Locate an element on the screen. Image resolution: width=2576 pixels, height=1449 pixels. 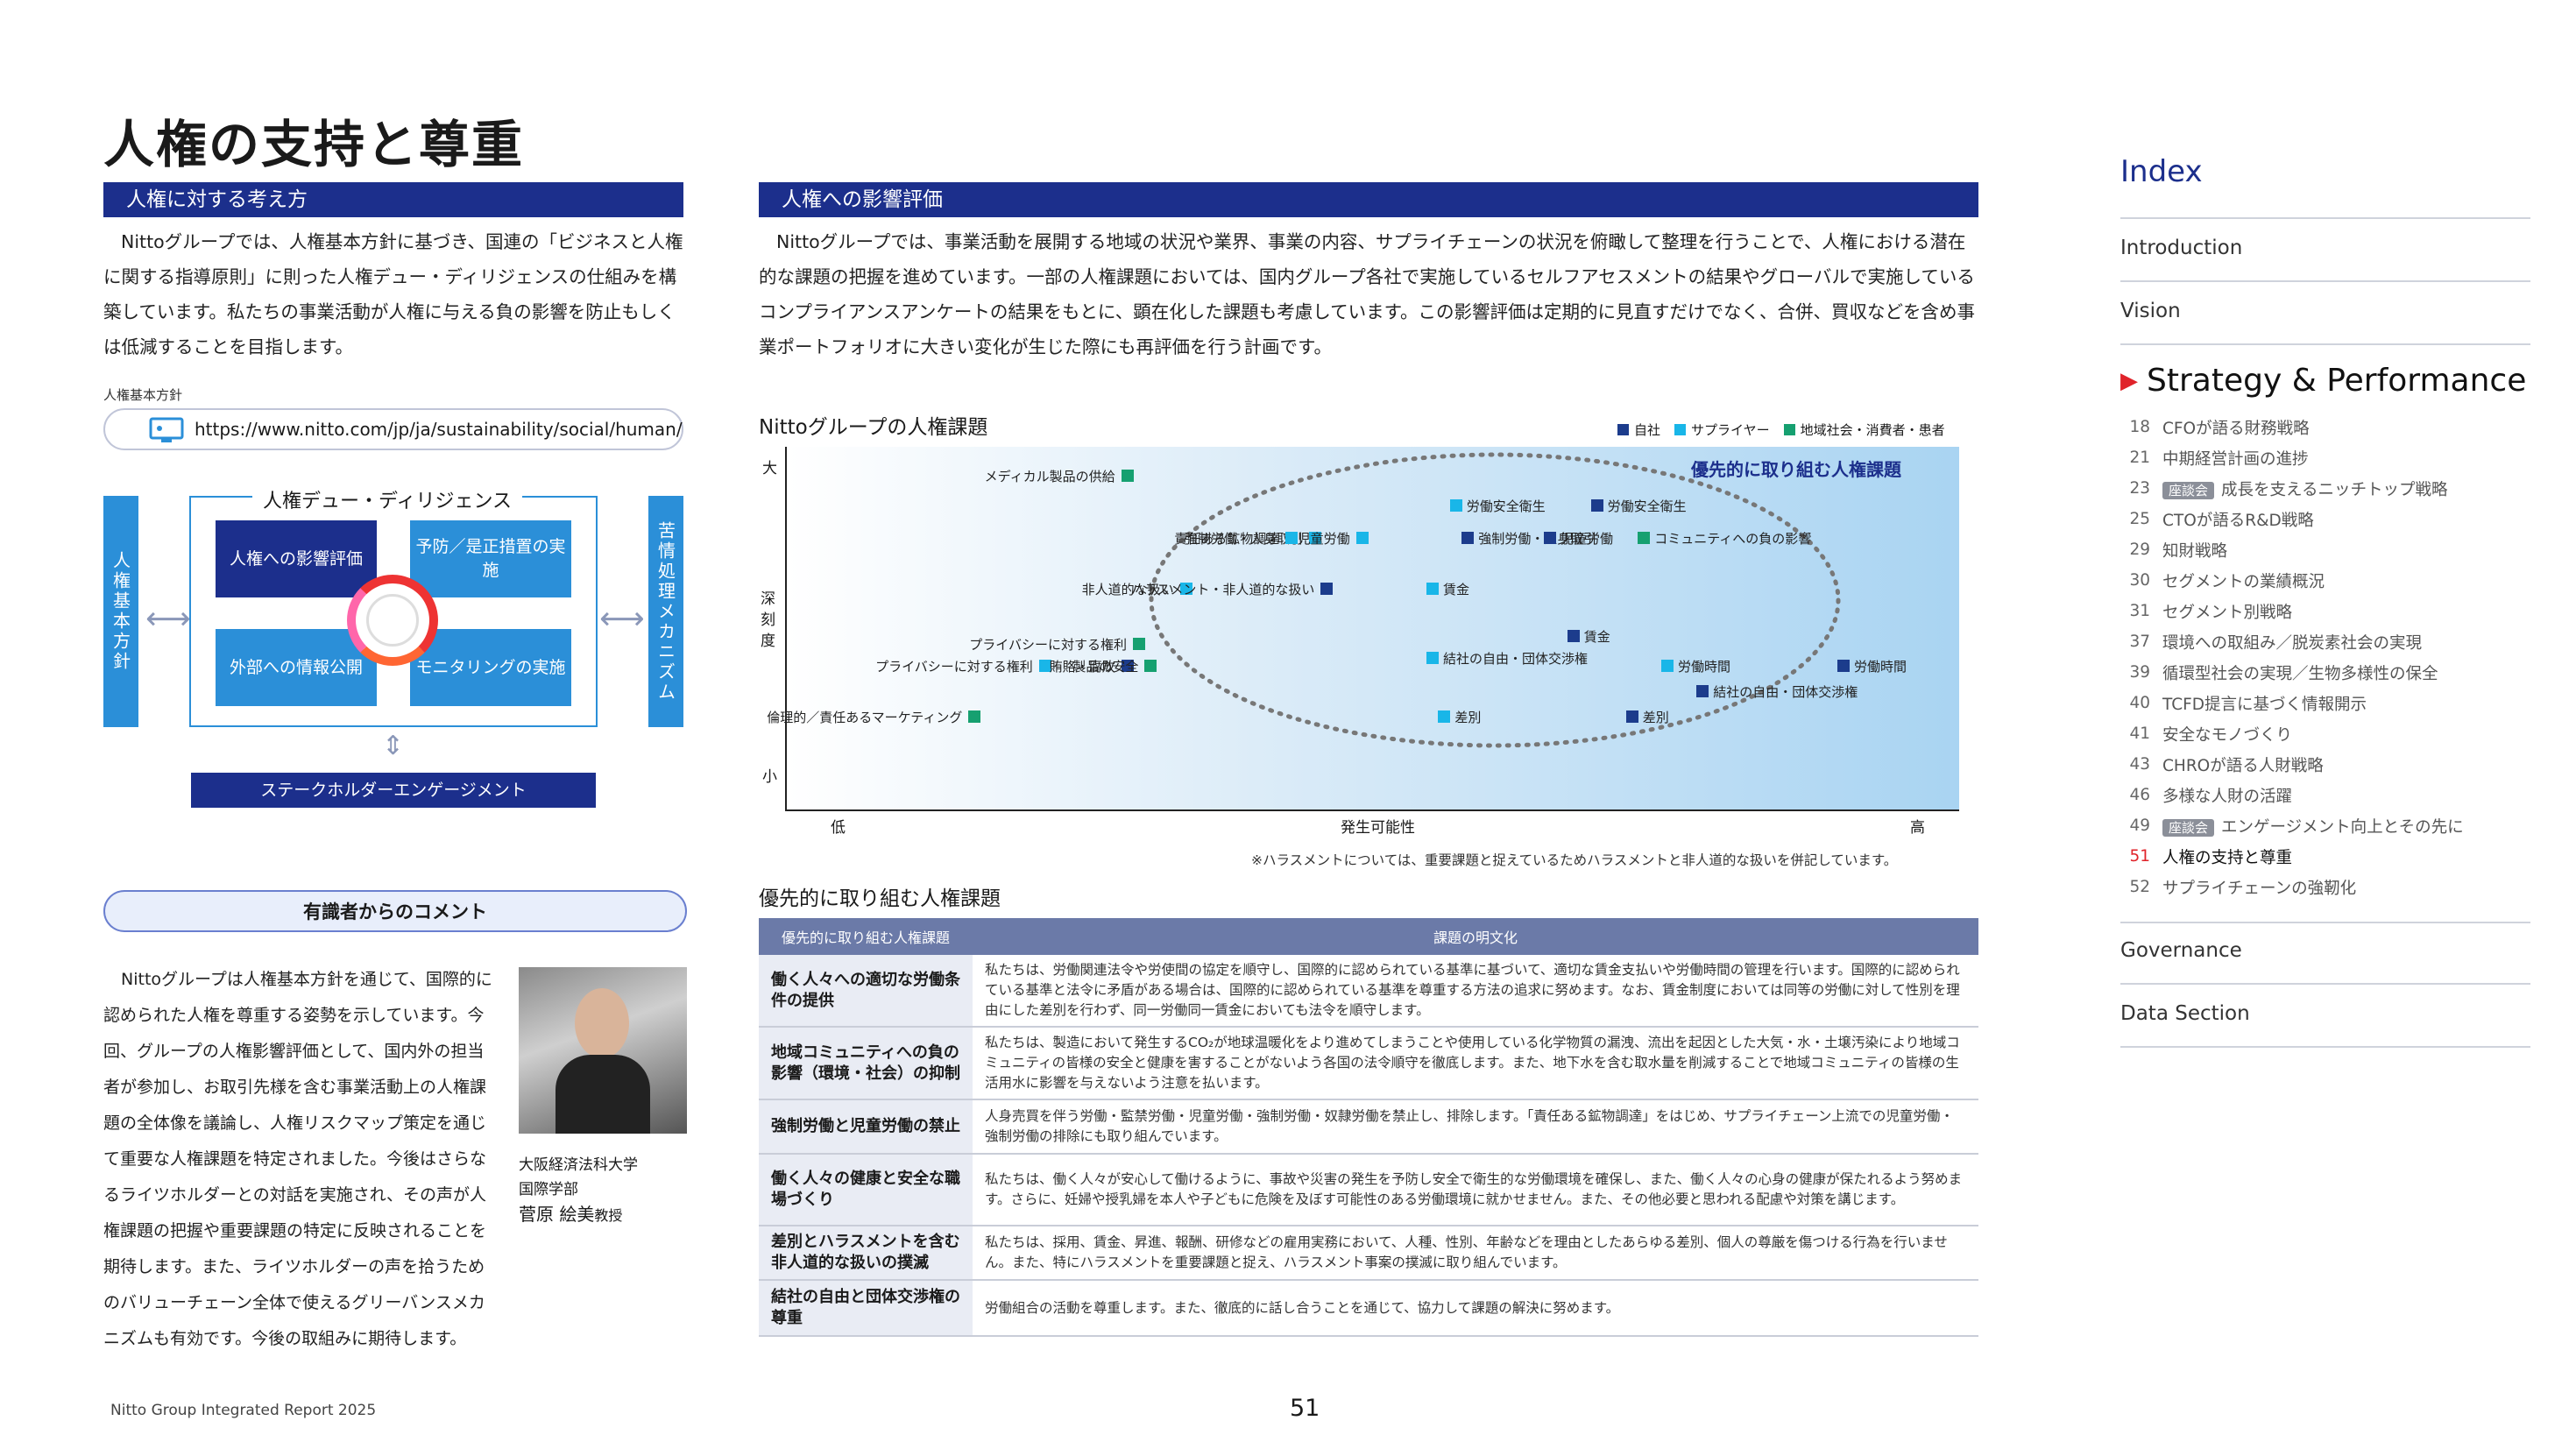
nav-vision: Vision is located at coordinates (2150, 311).